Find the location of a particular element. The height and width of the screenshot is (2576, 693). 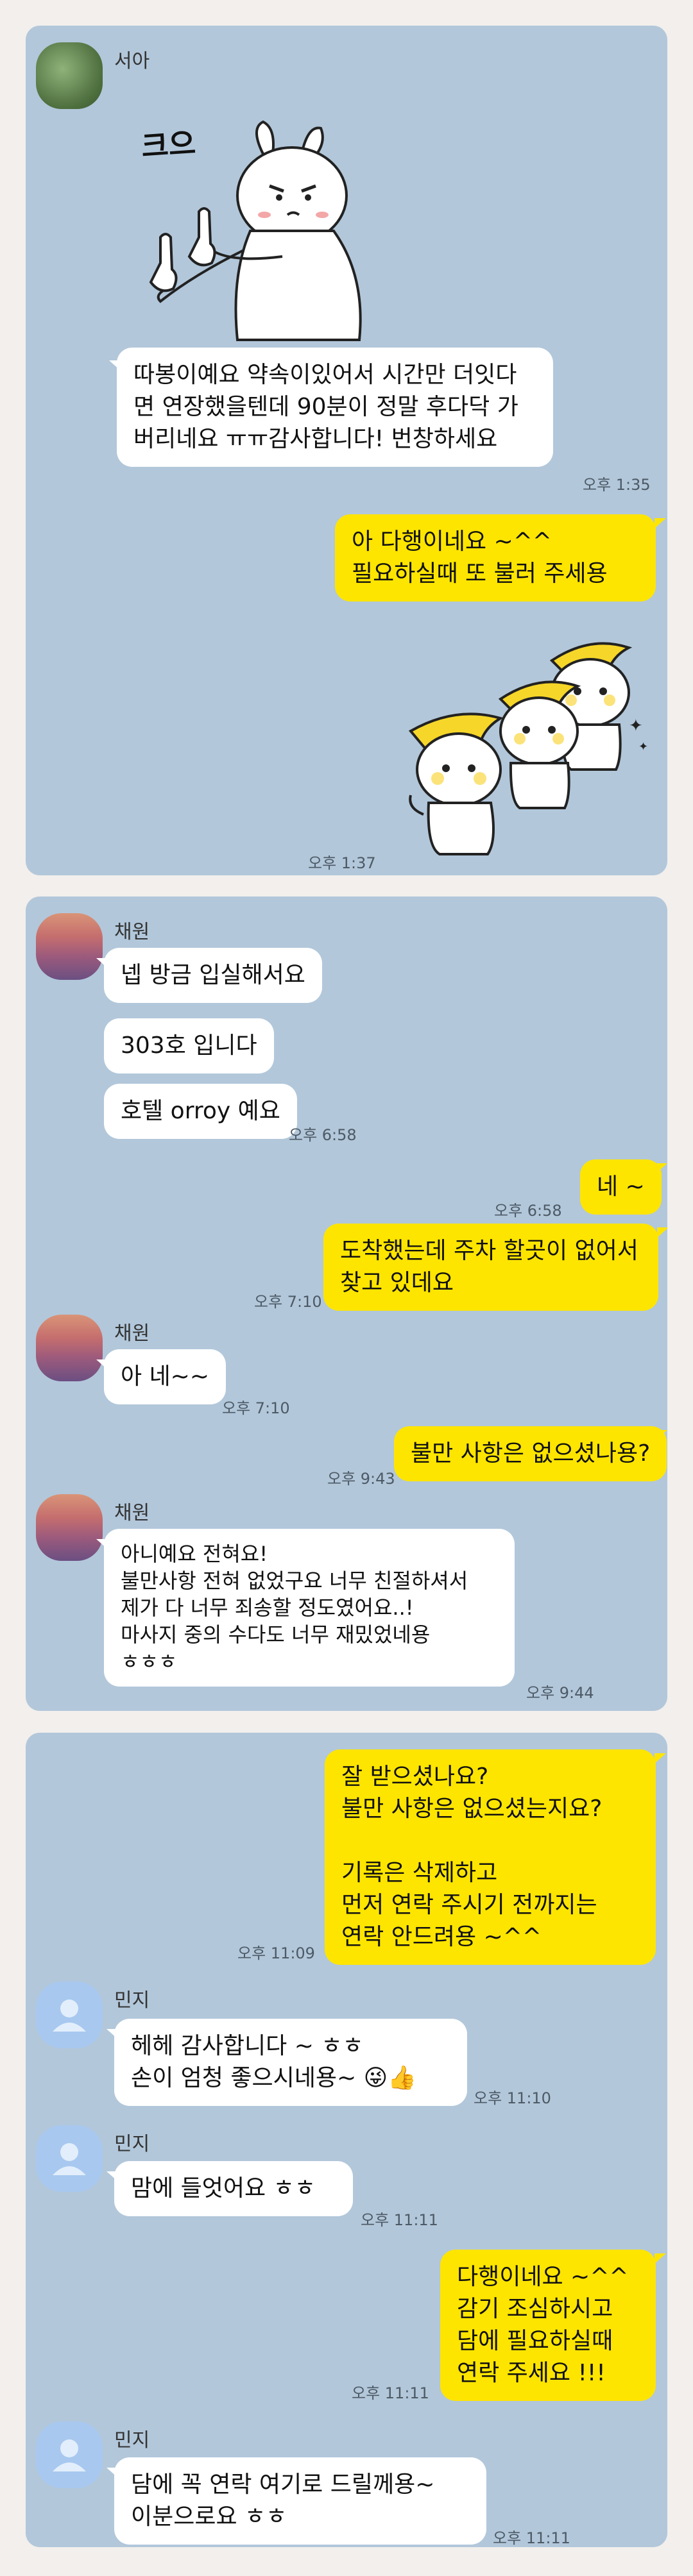

my-message-bubble: 도착했는데 주차 할곳이 없어서 찾고 있데요 is located at coordinates (491, 1267).